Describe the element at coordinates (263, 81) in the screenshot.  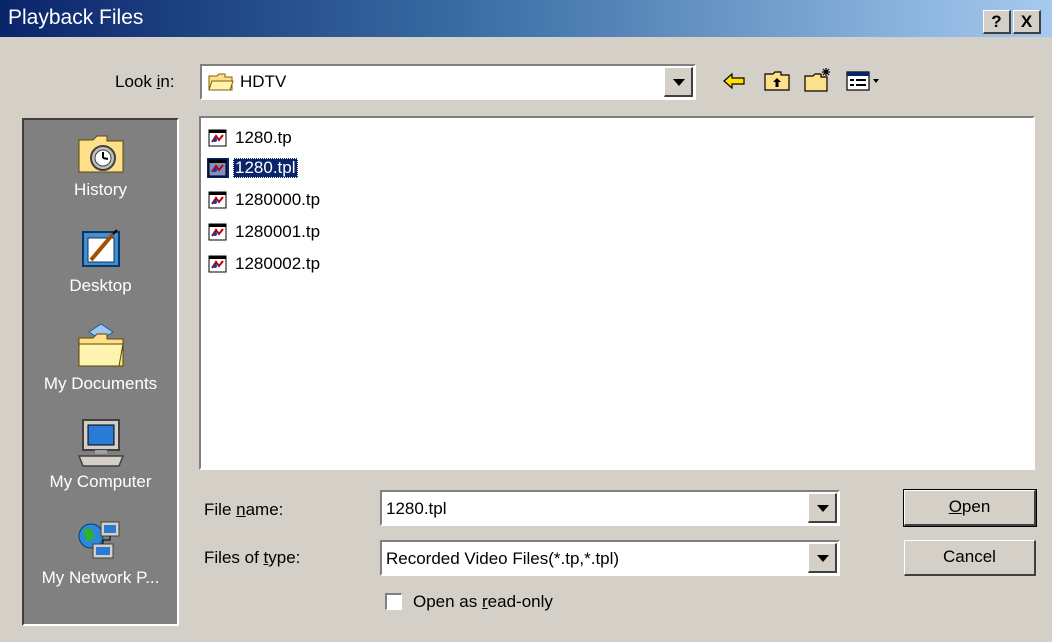
I see `look-in-value: HDTV` at that location.